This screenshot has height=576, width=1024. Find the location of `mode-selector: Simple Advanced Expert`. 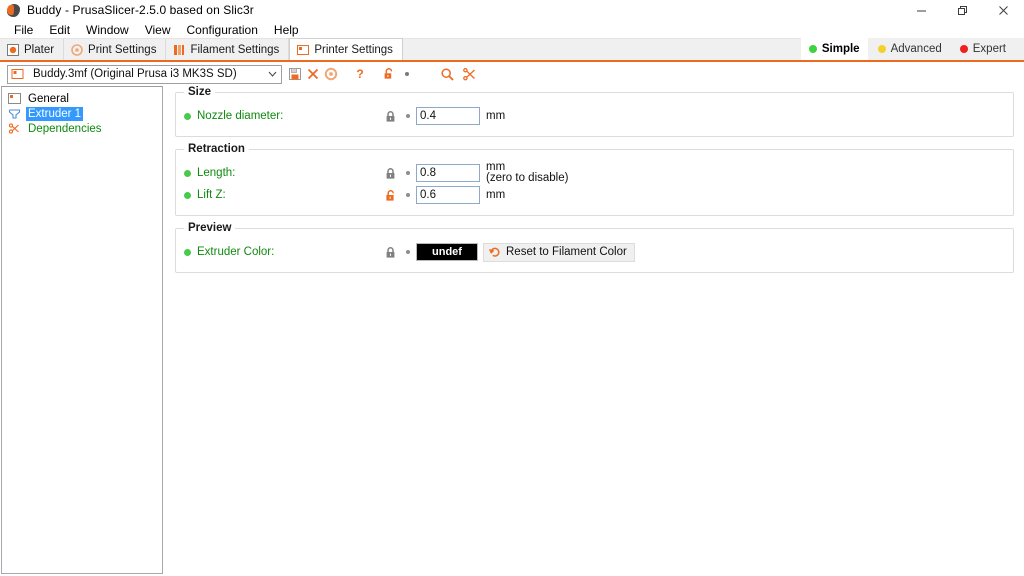

mode-selector: Simple Advanced Expert is located at coordinates (912, 49).